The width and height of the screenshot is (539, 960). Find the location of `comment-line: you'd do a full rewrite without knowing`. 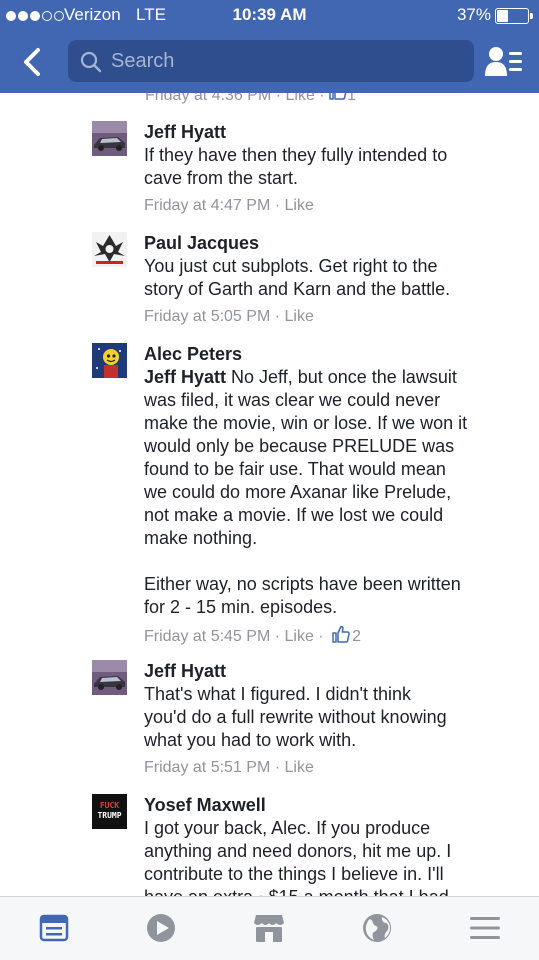

comment-line: you'd do a full rewrite without knowing is located at coordinates (295, 717).